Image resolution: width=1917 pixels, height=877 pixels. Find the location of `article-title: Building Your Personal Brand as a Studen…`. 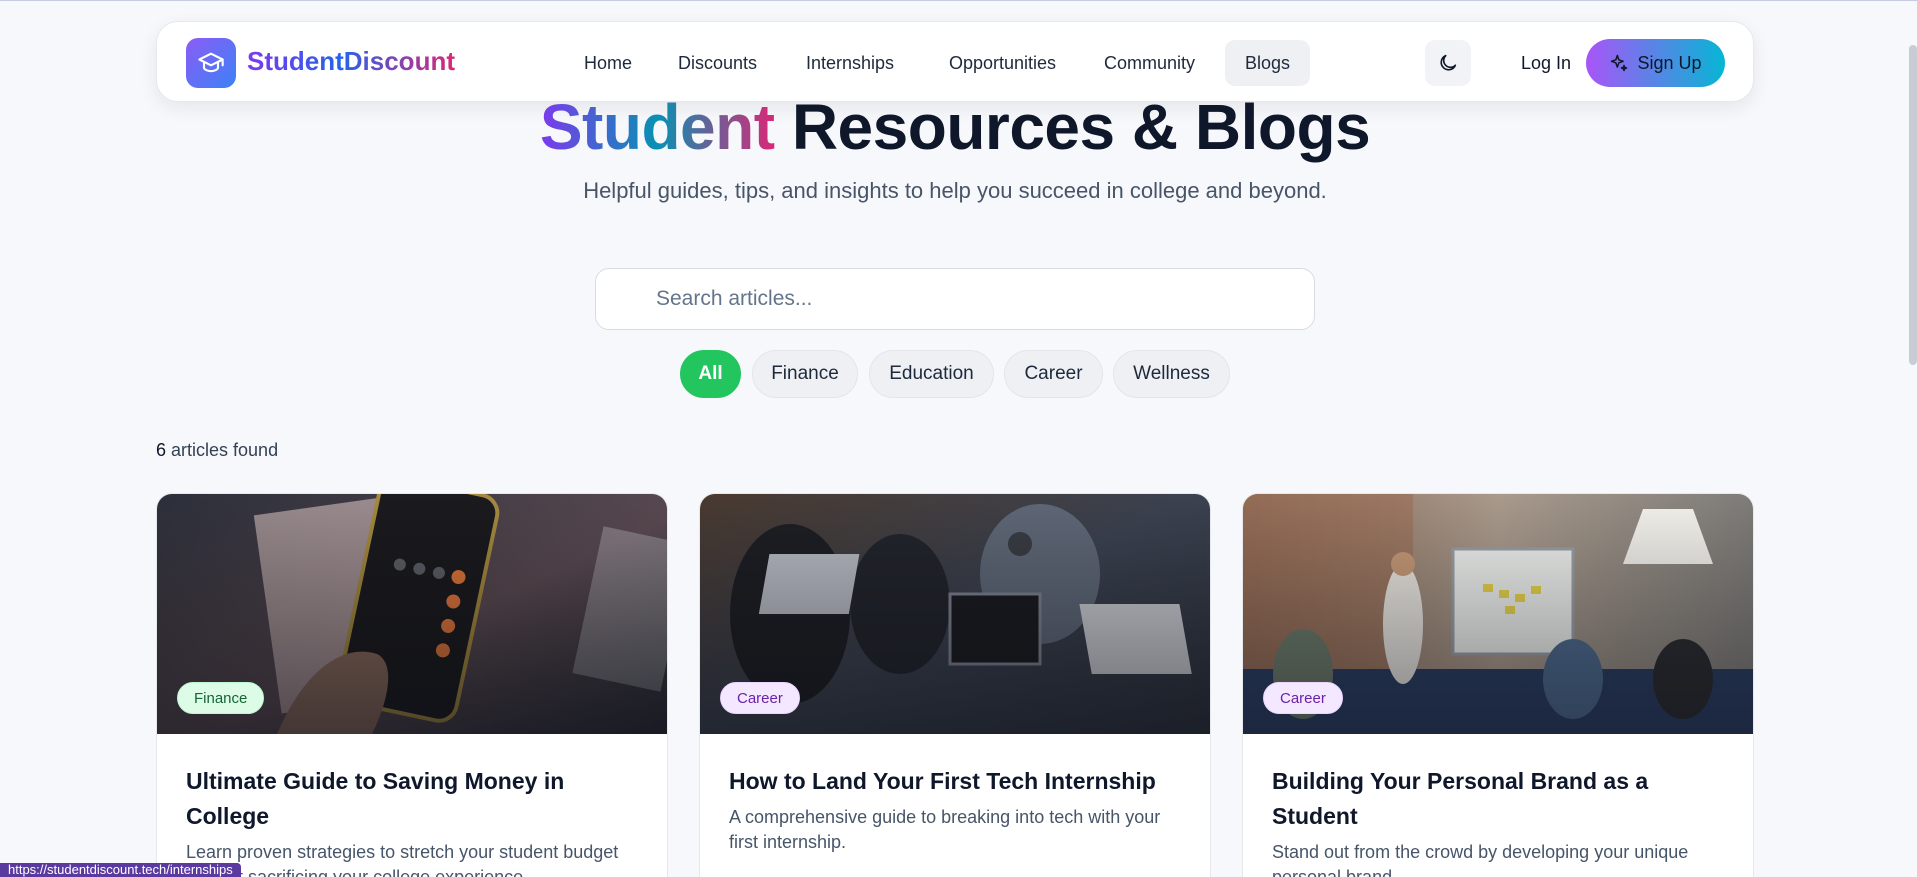

article-title: Building Your Personal Brand as a Studen… is located at coordinates (1502, 799).